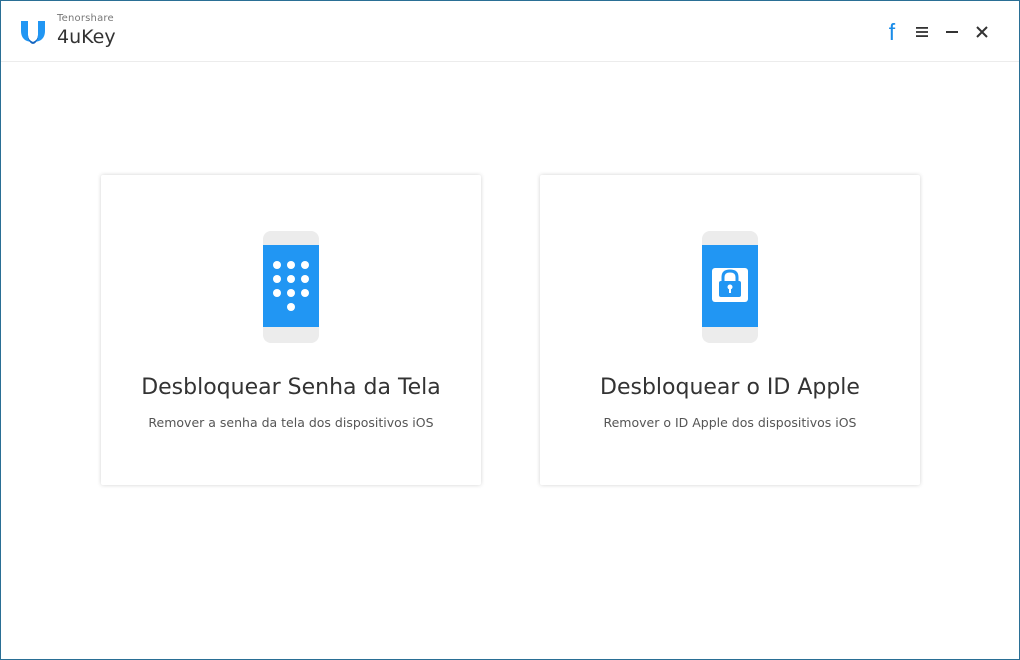  What do you see at coordinates (730, 387) in the screenshot?
I see `card-title: Desbloquear o ID Apple` at bounding box center [730, 387].